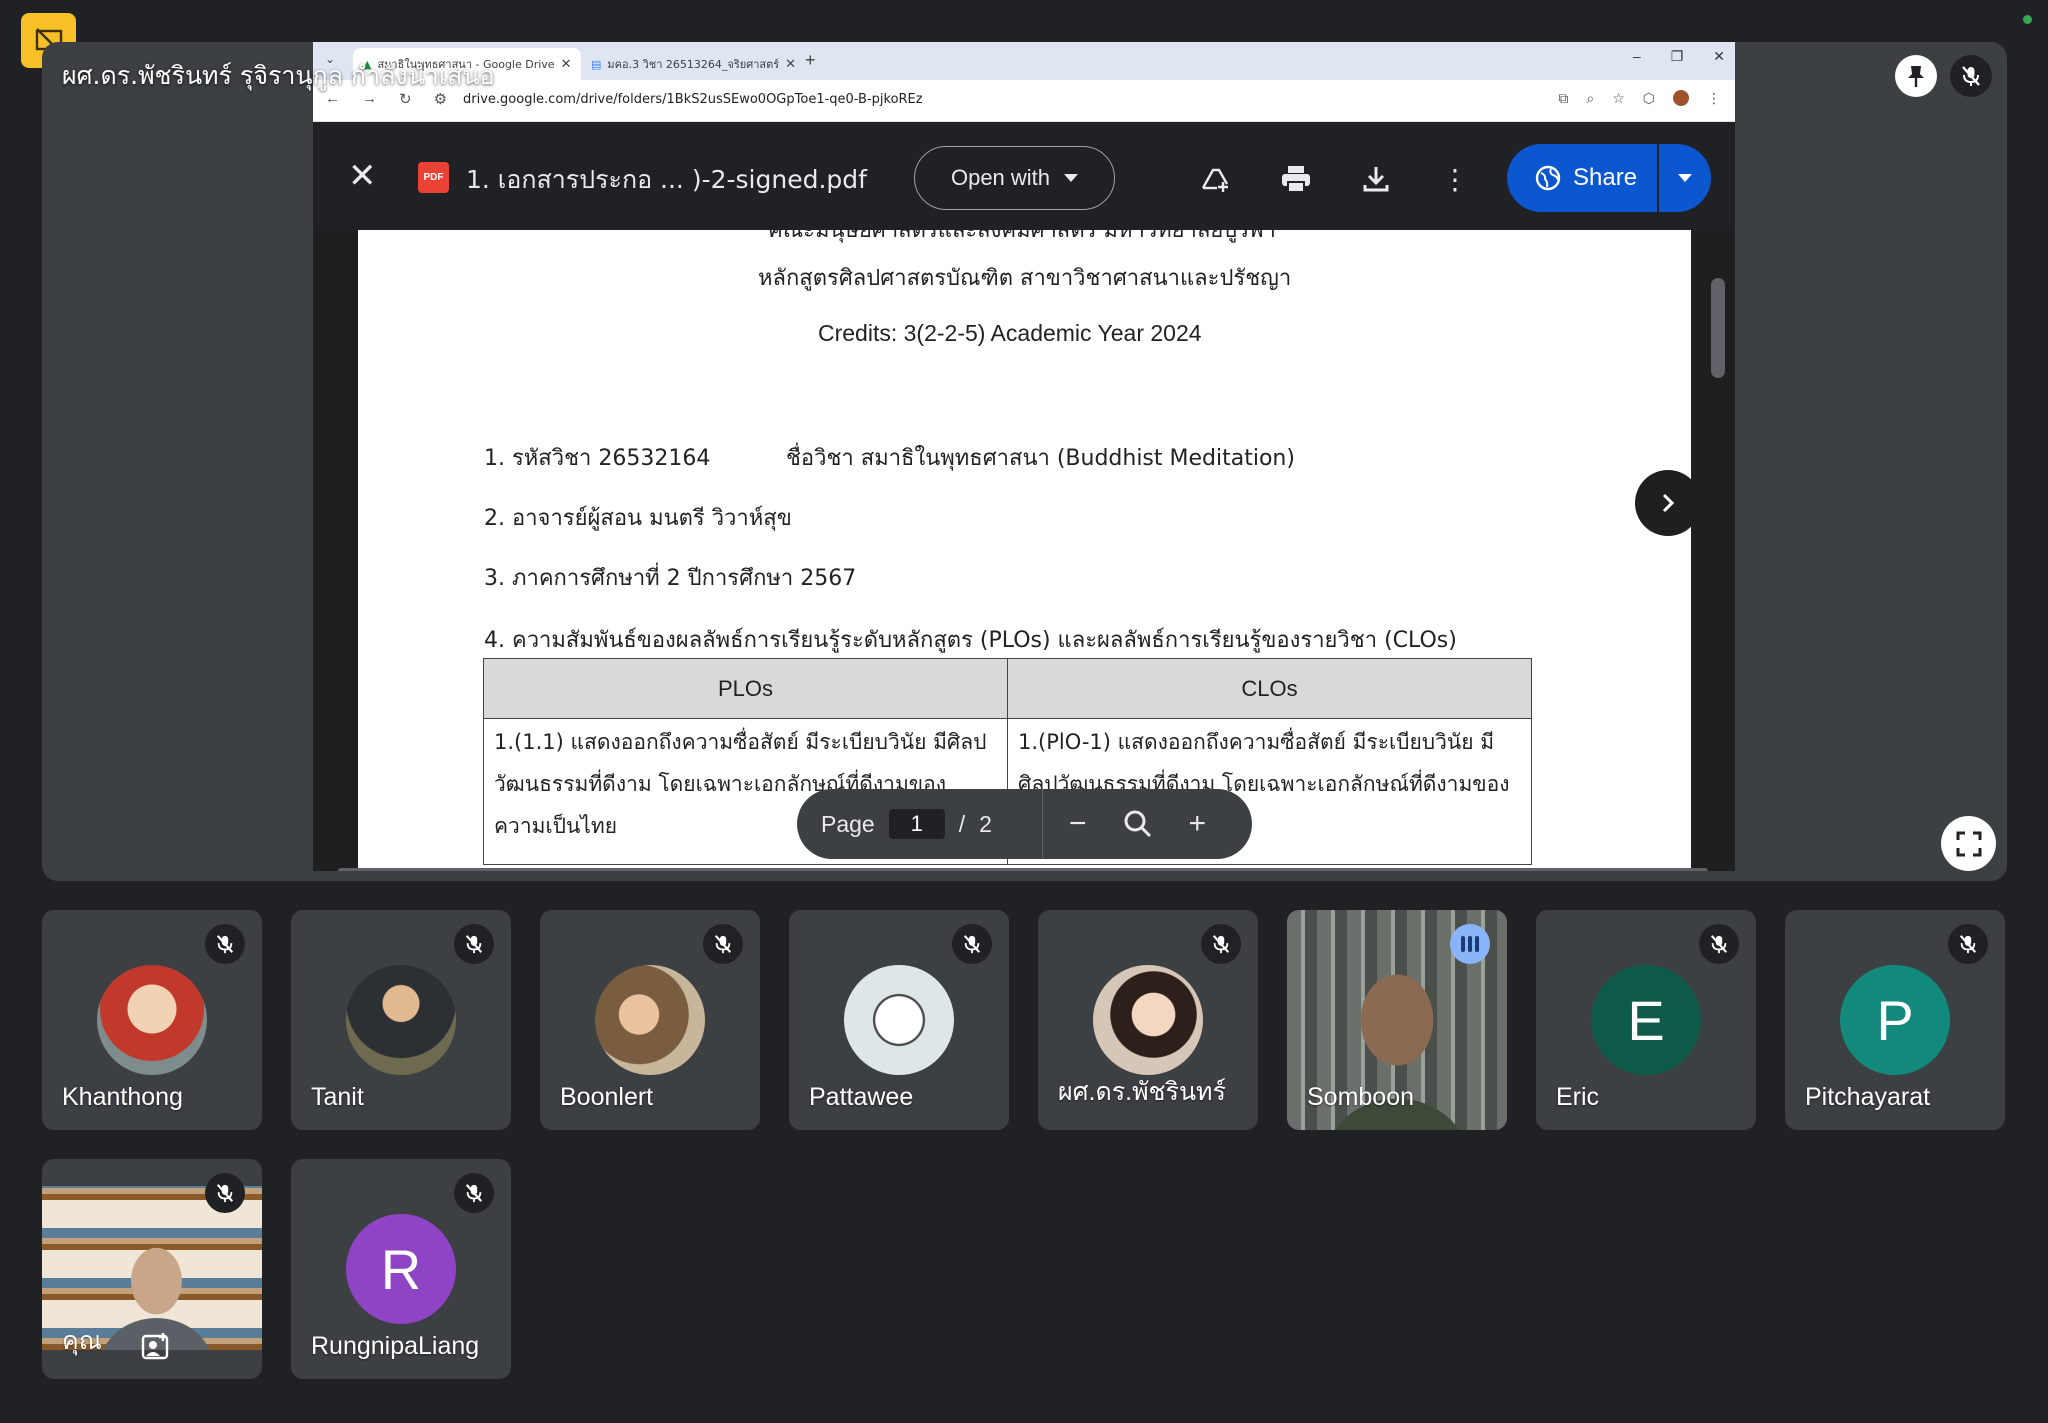 This screenshot has width=2048, height=1423. Describe the element at coordinates (670, 578) in the screenshot. I see `pdf-semester: 3. ภาคการศึกษาที่ 2 ปีการศึกษา 2567` at that location.